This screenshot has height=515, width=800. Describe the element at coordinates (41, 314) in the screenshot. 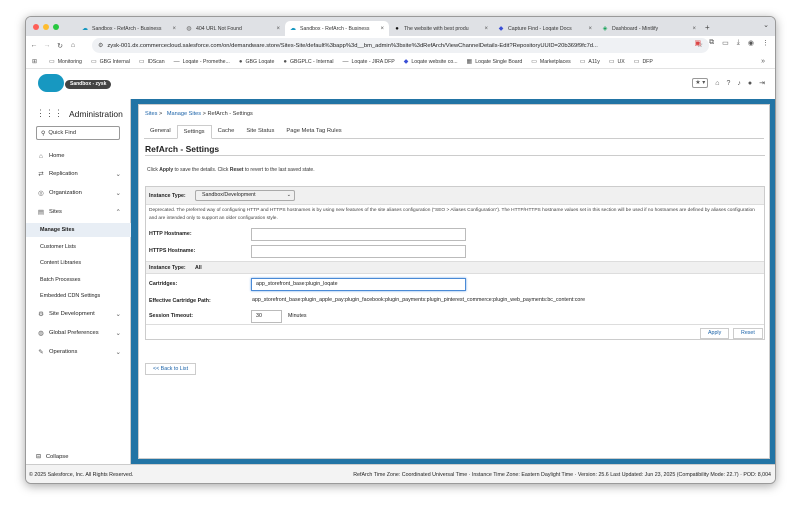

I see `site-development-icon: ⚙` at that location.